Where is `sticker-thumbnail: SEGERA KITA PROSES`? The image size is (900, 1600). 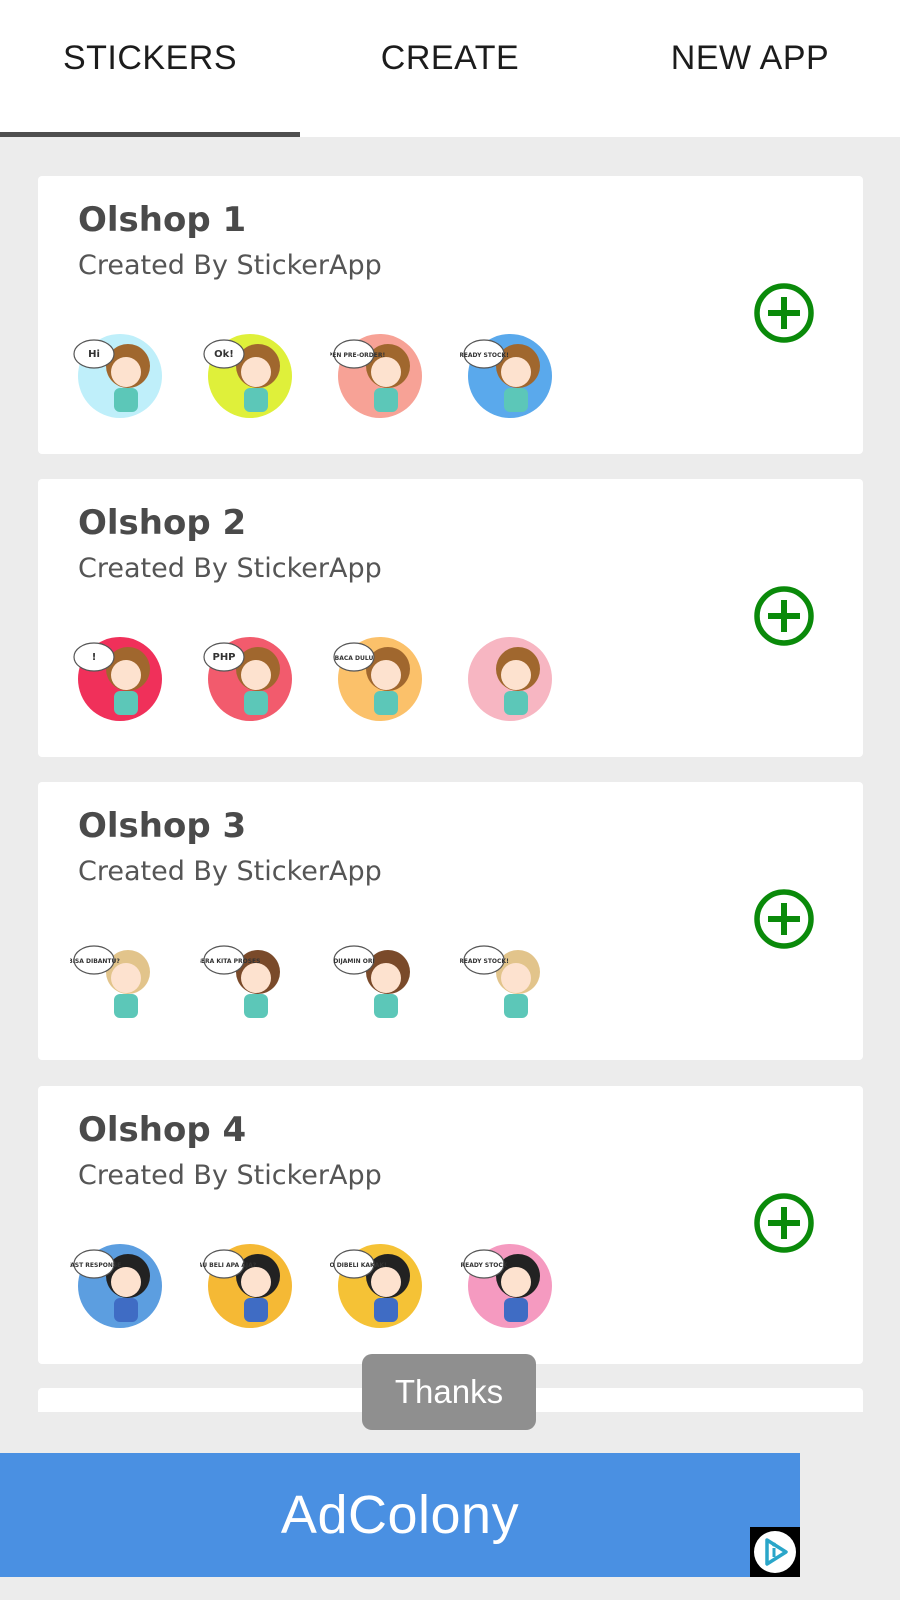 sticker-thumbnail: SEGERA KITA PROSES is located at coordinates (244, 980).